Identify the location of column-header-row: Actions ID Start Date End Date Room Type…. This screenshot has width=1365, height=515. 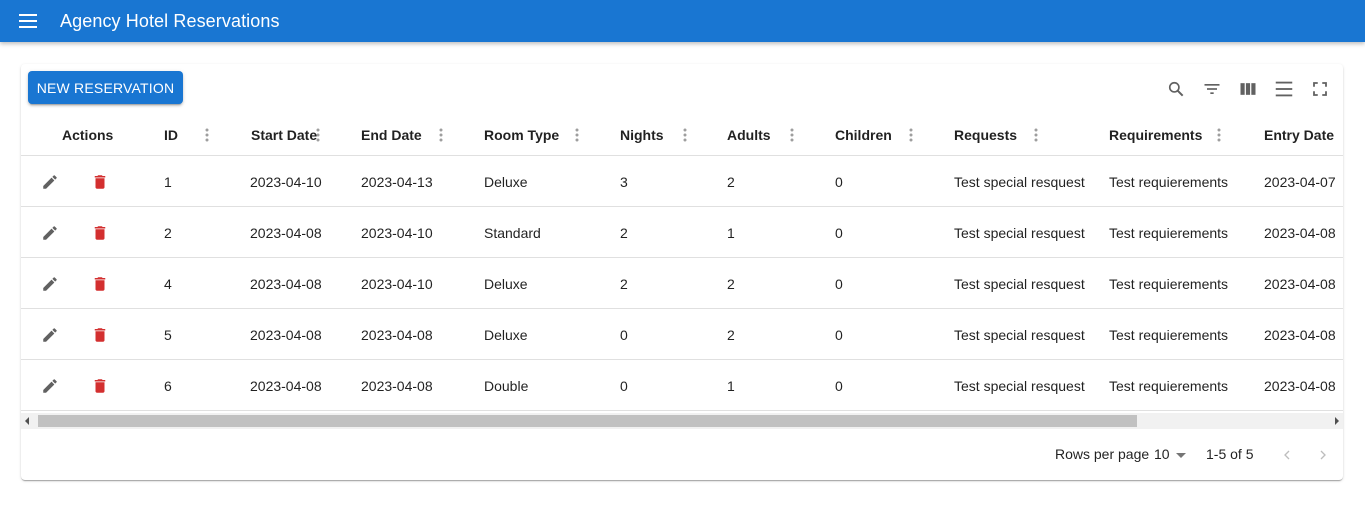
(682, 135).